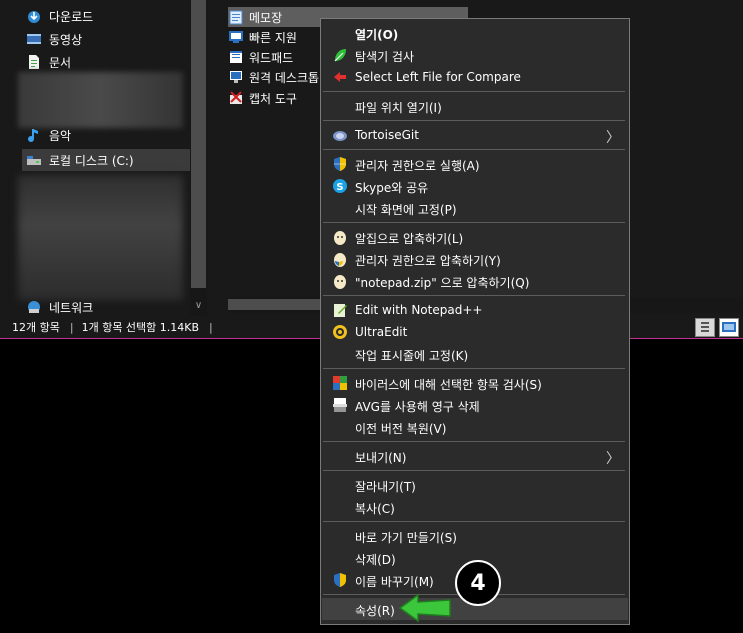 This screenshot has height=633, width=743. What do you see at coordinates (475, 405) in the screenshot?
I see `menu-item-avg-shred: AVG를 사용해 영구 삭제` at bounding box center [475, 405].